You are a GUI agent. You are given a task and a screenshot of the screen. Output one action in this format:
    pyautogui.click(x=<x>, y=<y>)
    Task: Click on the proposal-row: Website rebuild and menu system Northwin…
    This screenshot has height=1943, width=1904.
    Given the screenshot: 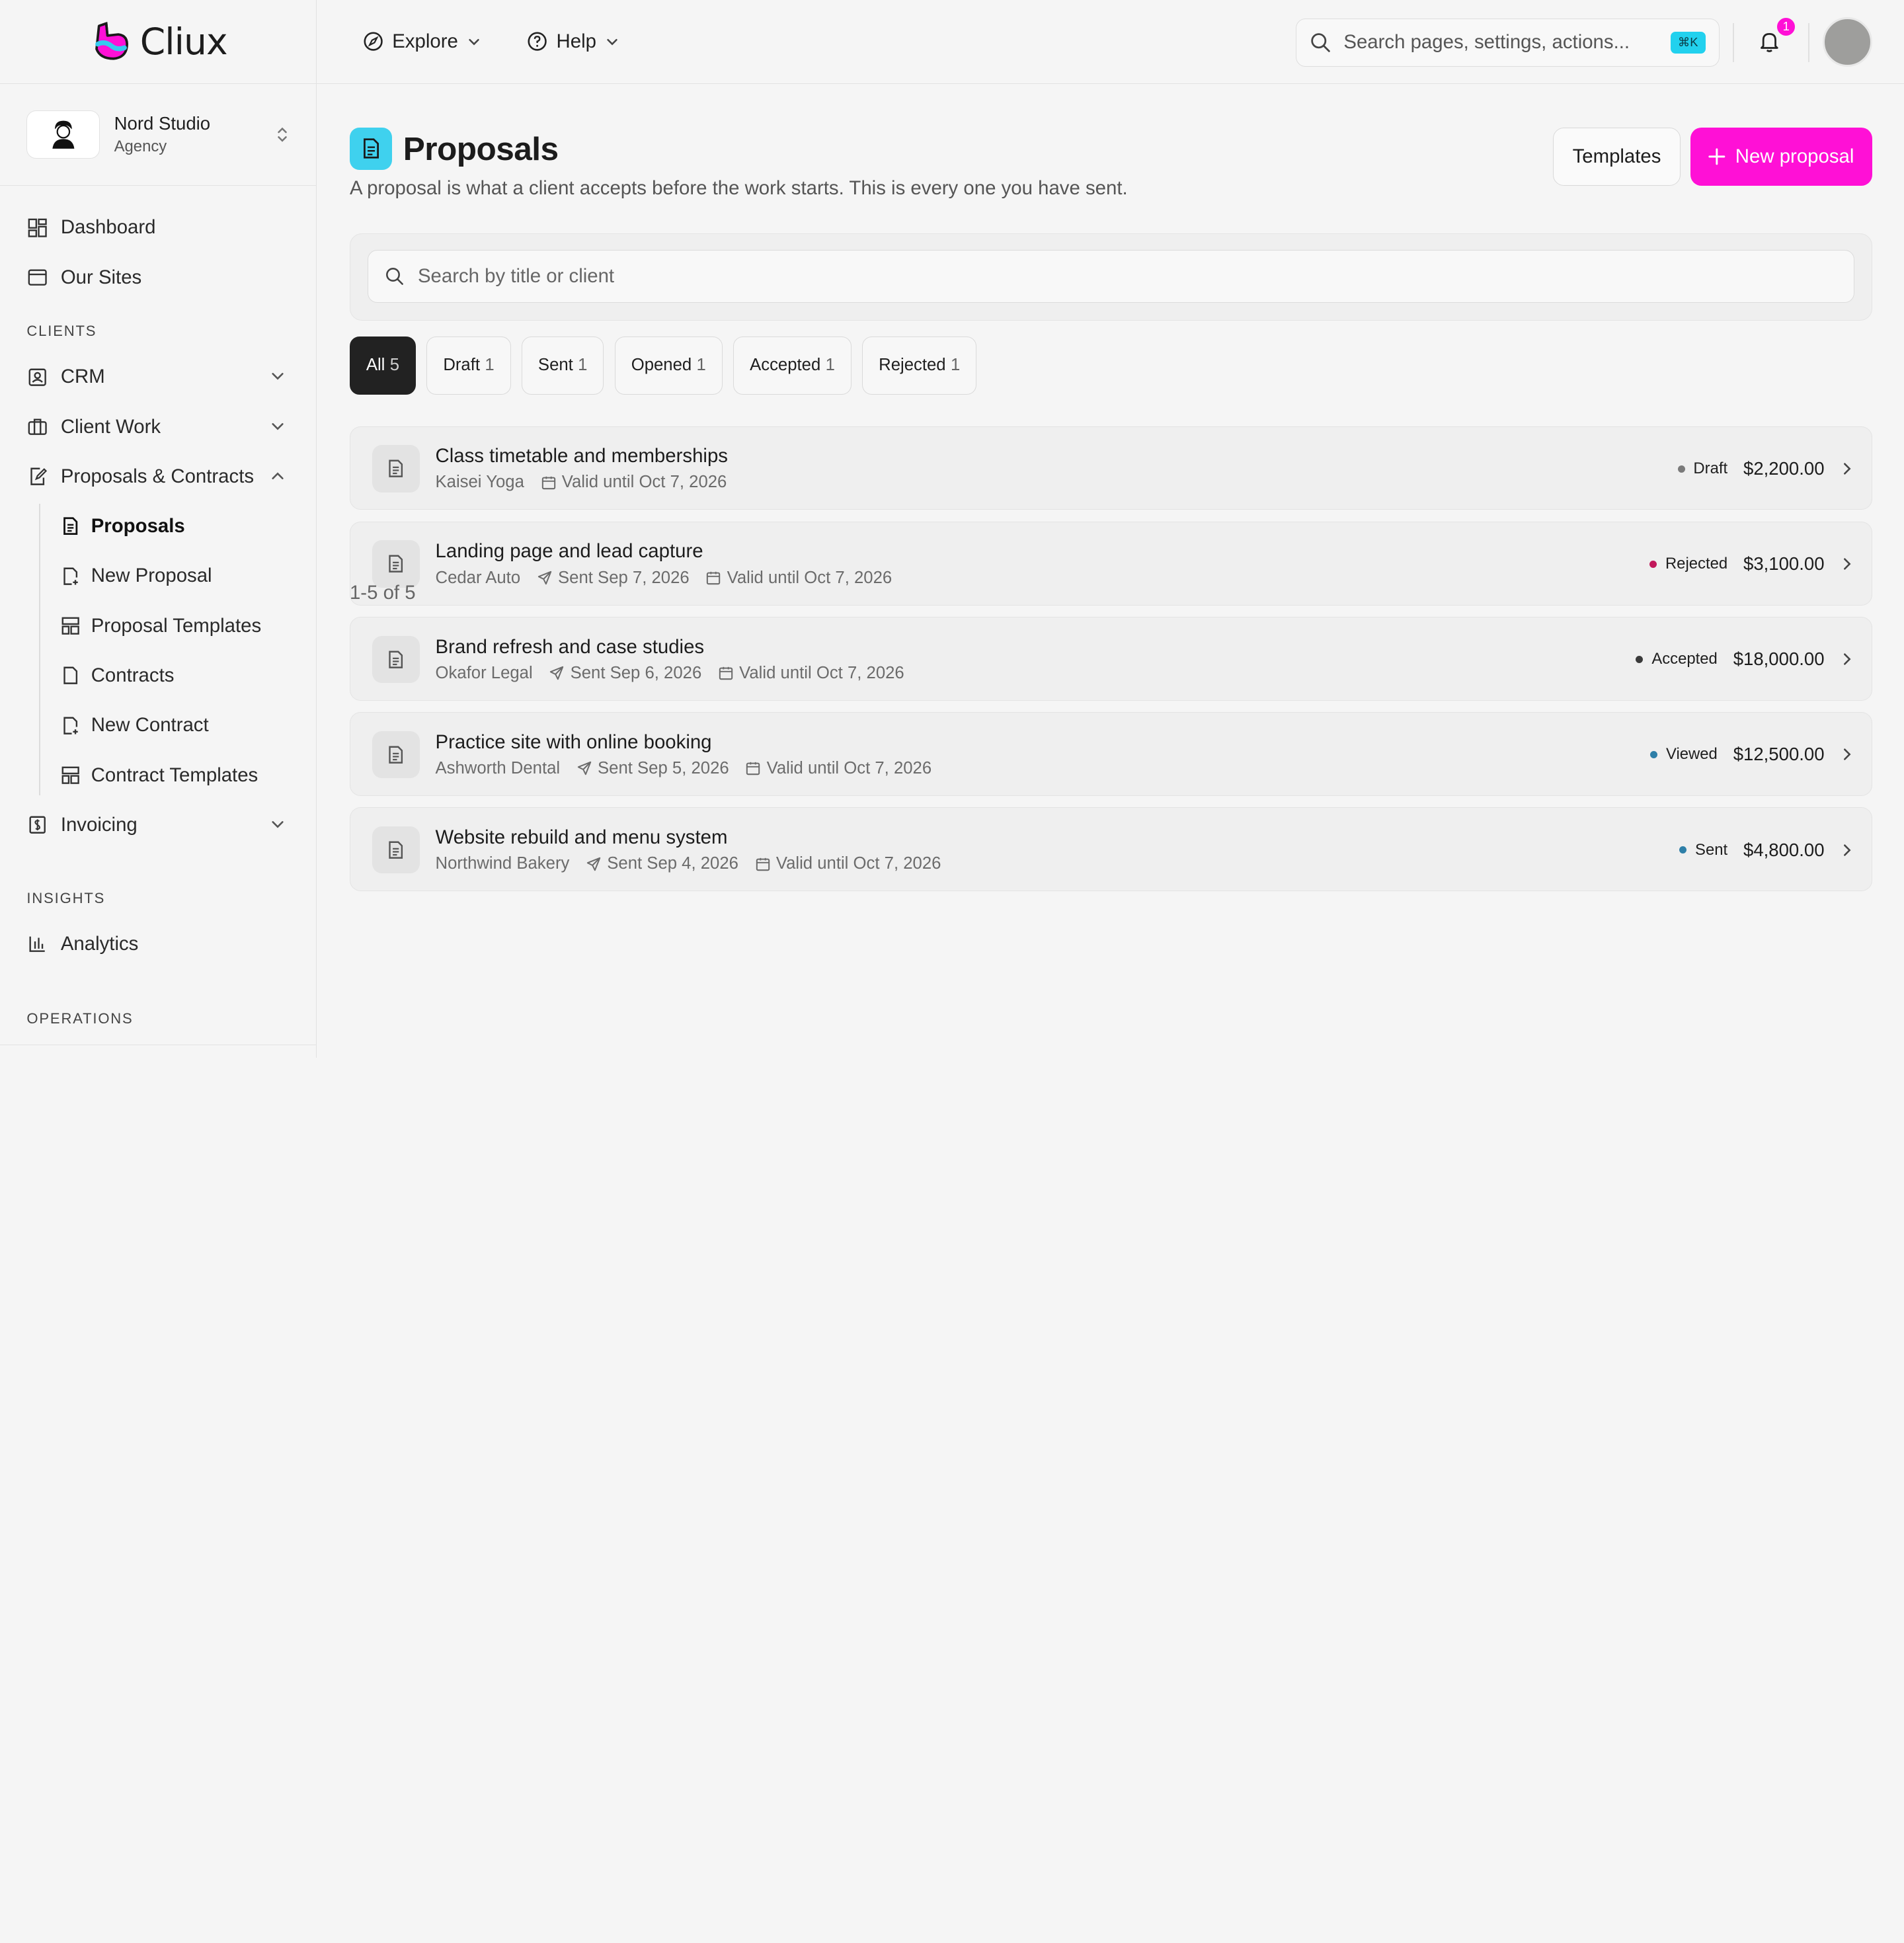 What is the action you would take?
    pyautogui.click(x=1111, y=849)
    